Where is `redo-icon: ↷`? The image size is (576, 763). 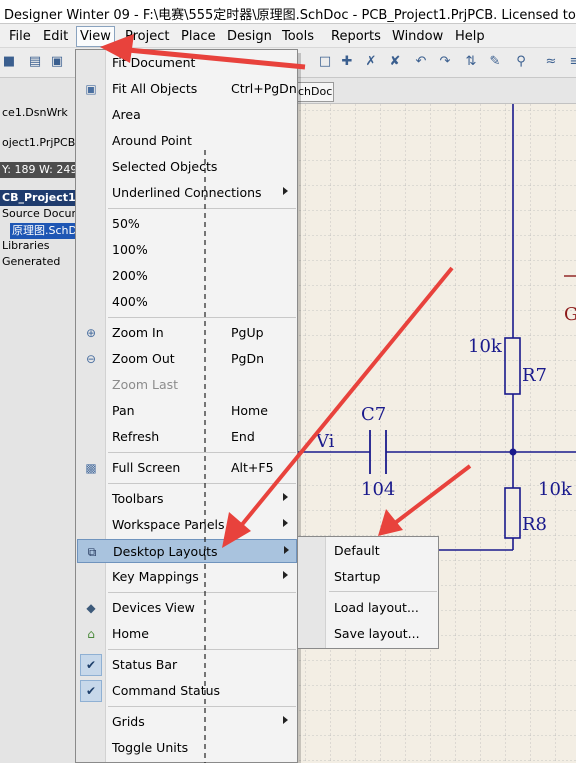 redo-icon: ↷ is located at coordinates (445, 62).